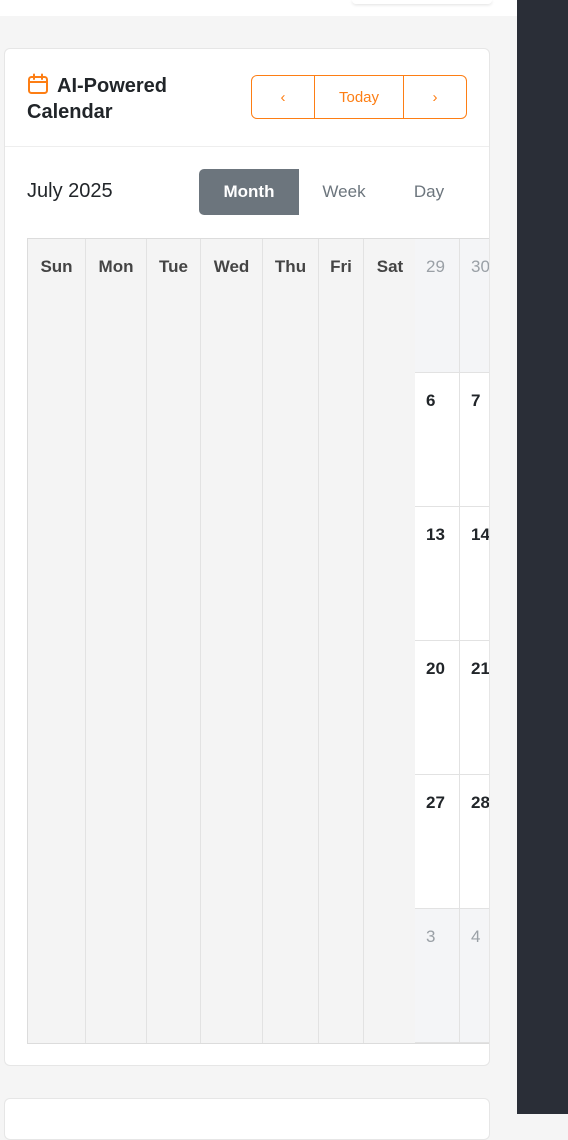  I want to click on day-number: 7, so click(476, 400).